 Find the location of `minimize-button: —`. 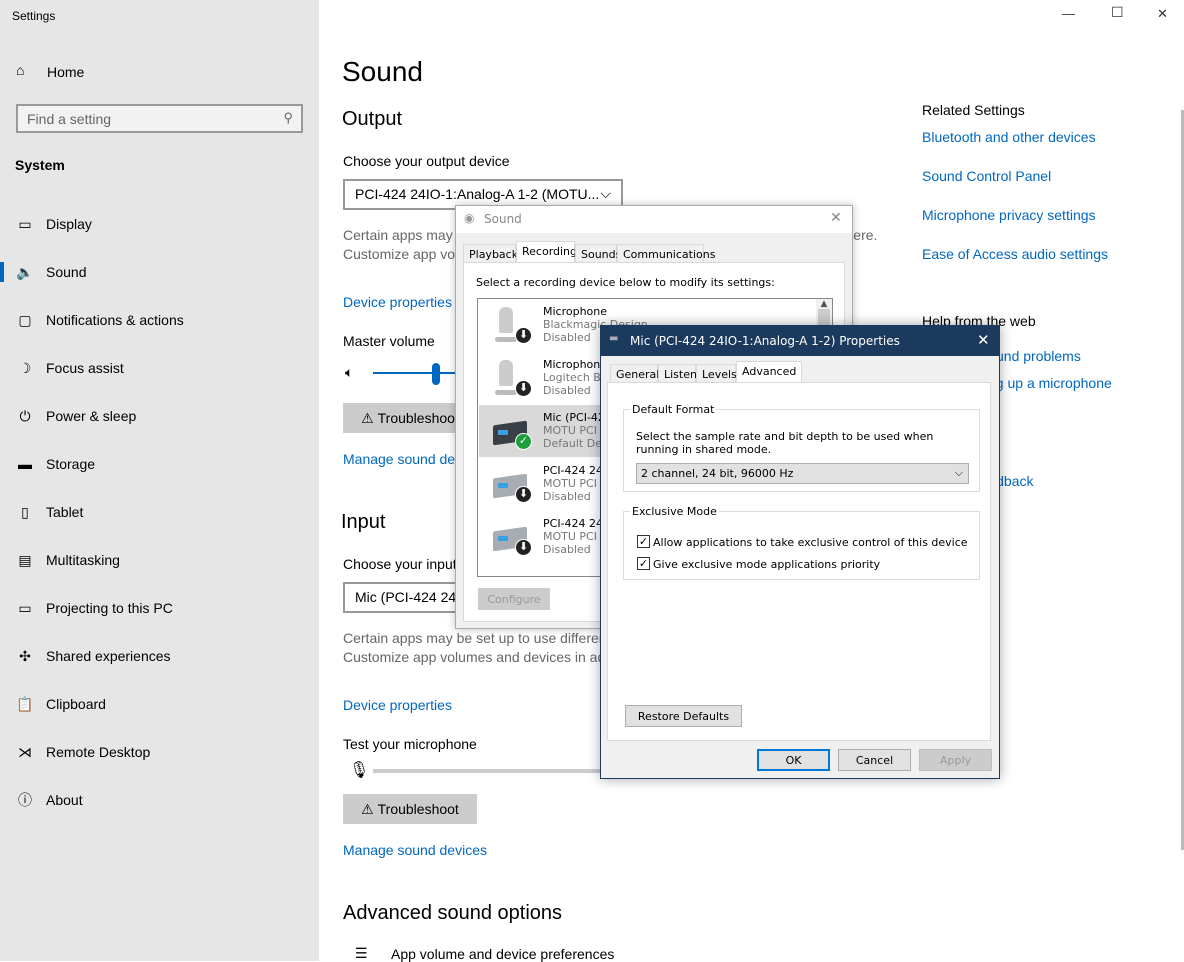

minimize-button: — is located at coordinates (1068, 13).